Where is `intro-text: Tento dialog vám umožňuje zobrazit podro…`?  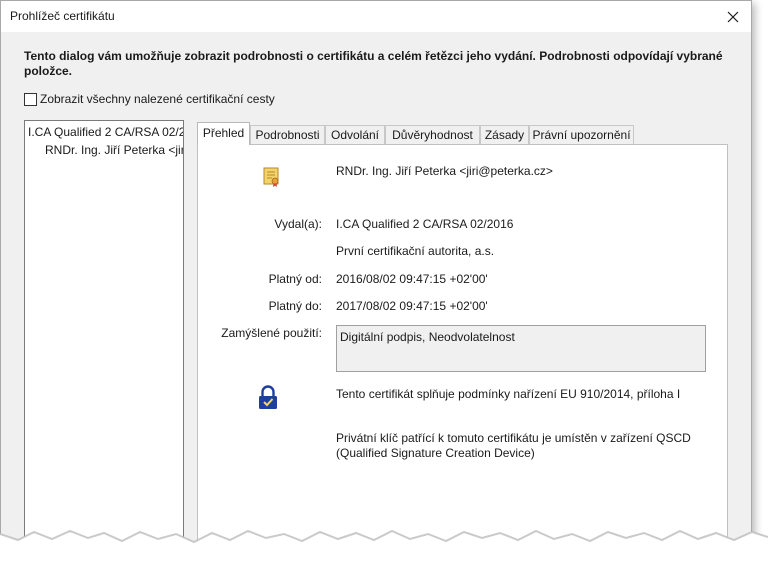 intro-text: Tento dialog vám umožňuje zobrazit podro… is located at coordinates (373, 63).